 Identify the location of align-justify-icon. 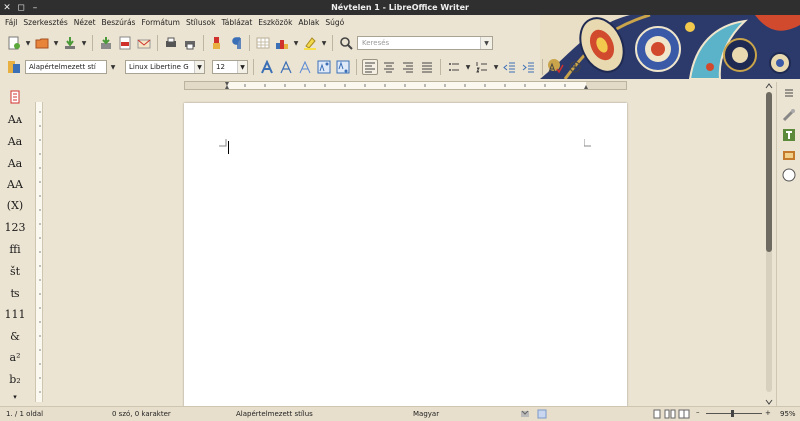
(427, 67).